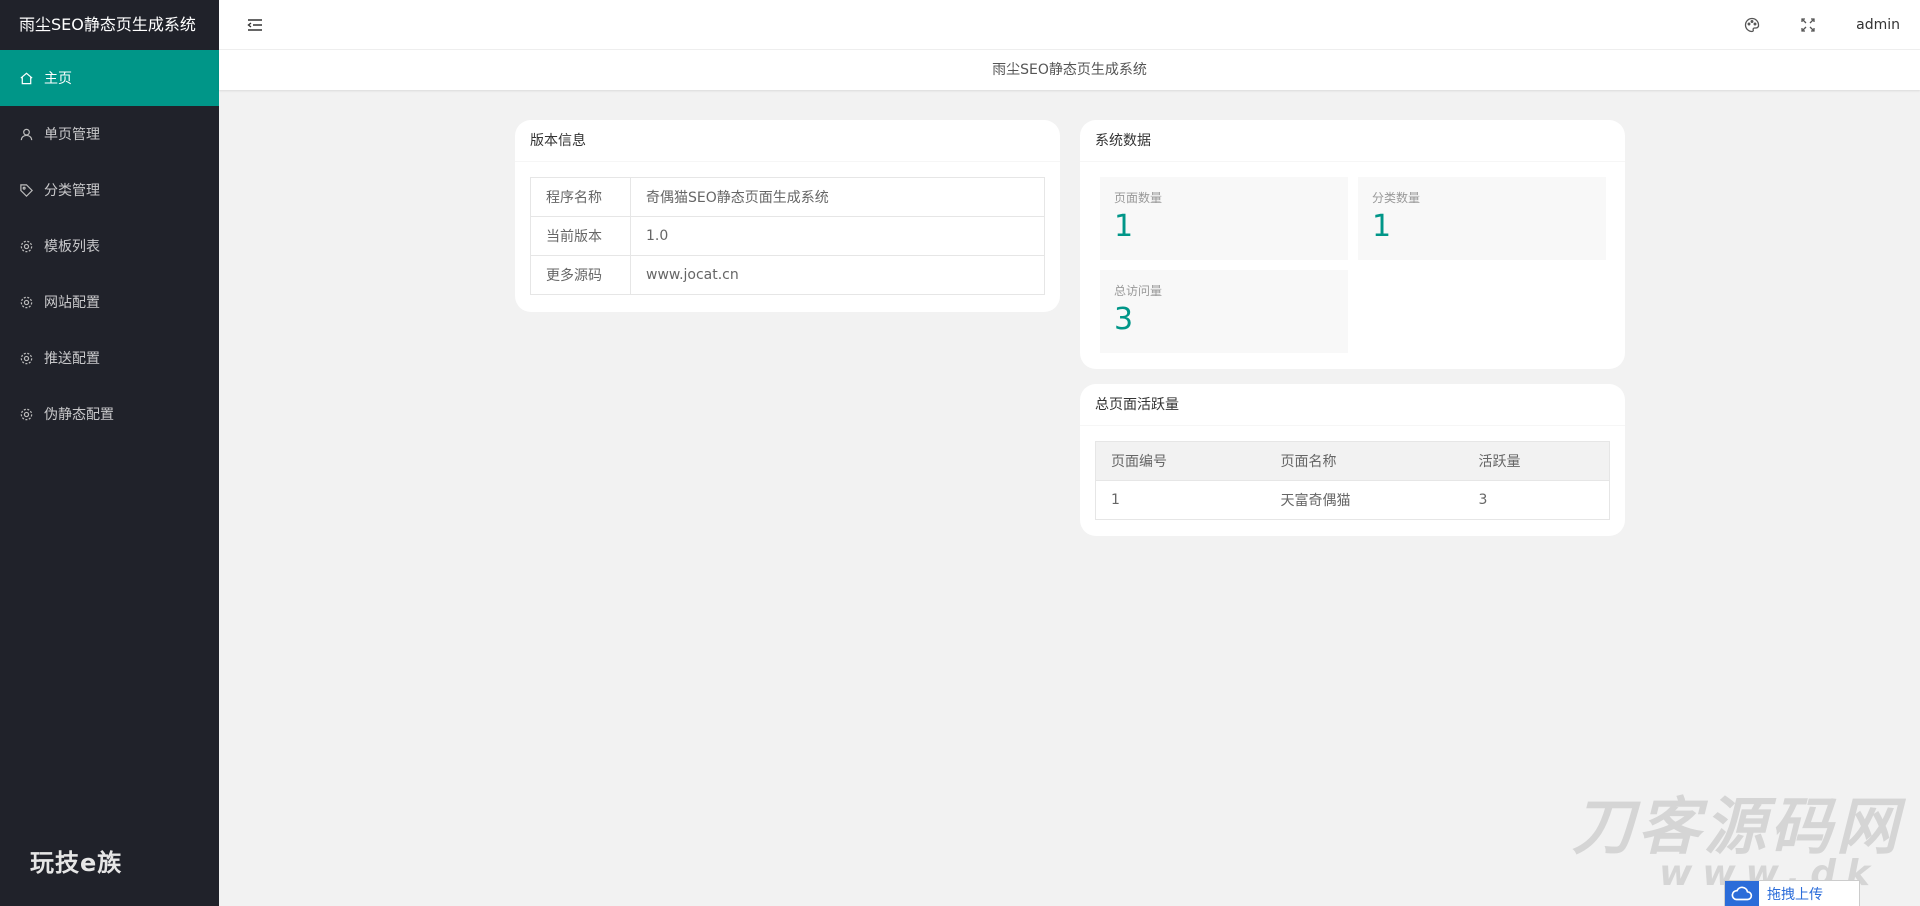 The width and height of the screenshot is (1920, 906). What do you see at coordinates (26, 78) in the screenshot?
I see `home-icon` at bounding box center [26, 78].